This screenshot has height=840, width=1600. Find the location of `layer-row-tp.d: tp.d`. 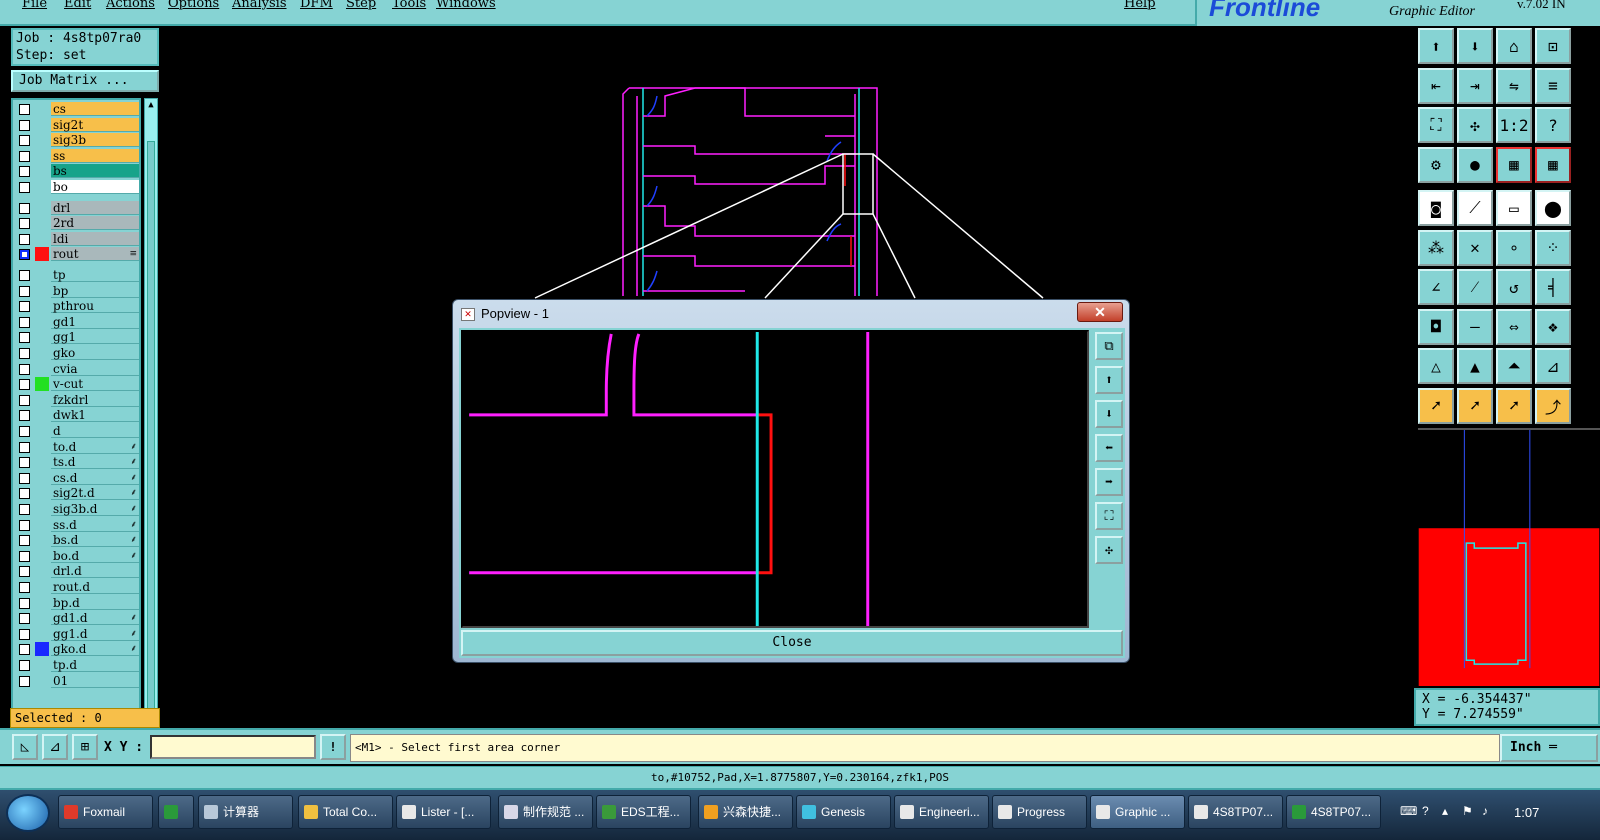

layer-row-tp.d: tp.d is located at coordinates (77, 665).